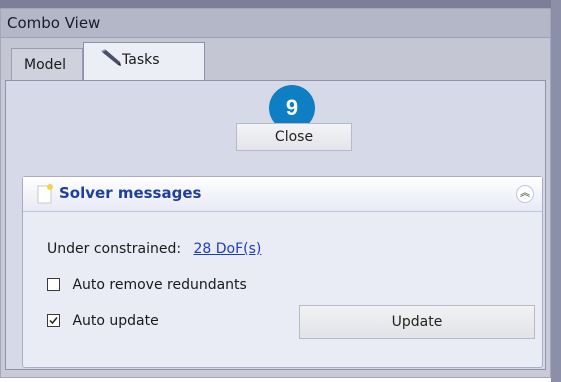 The image size is (561, 382). I want to click on status-label: Under constrained:, so click(114, 249).